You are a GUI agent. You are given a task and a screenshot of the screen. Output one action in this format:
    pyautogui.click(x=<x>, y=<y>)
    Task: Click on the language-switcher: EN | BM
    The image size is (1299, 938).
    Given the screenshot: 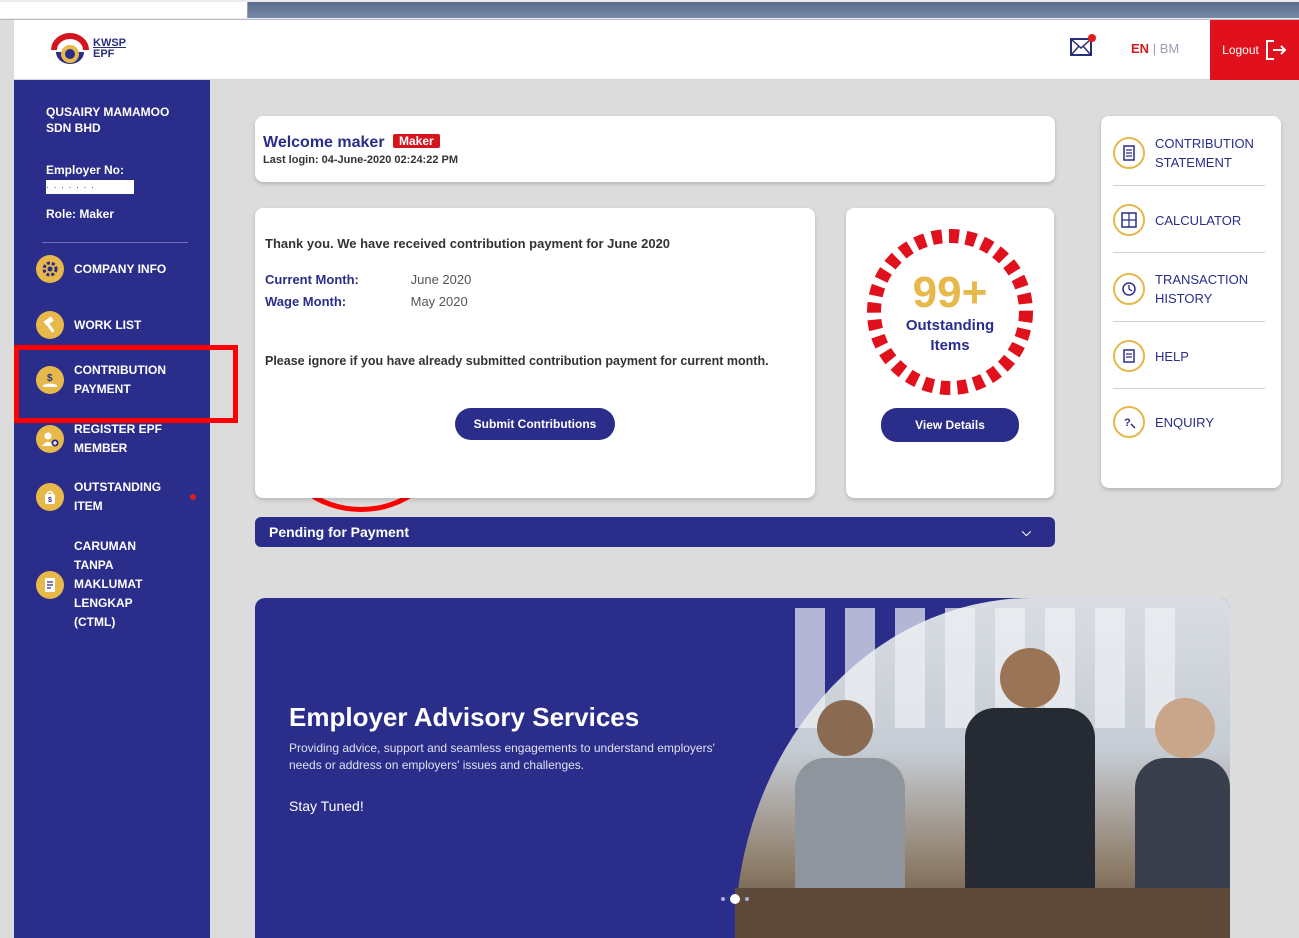 What is the action you would take?
    pyautogui.click(x=1155, y=48)
    